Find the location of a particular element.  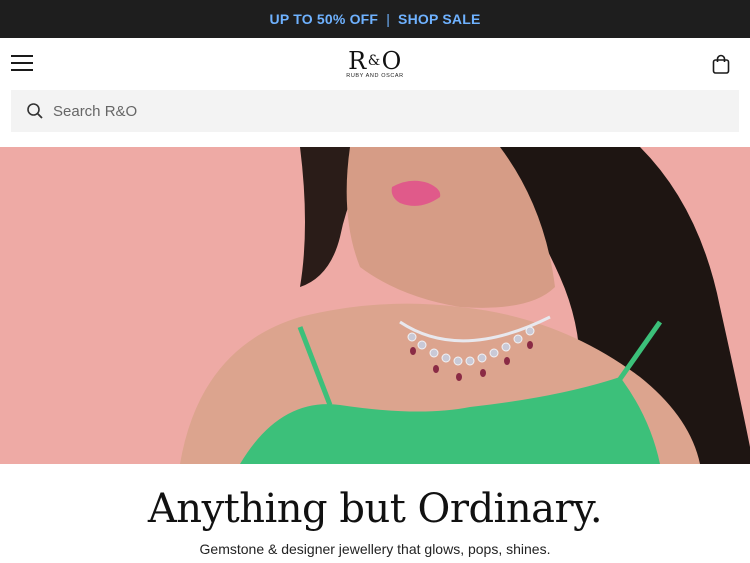

site-header: R&O RUBY AND OSCAR is located at coordinates (375, 64).